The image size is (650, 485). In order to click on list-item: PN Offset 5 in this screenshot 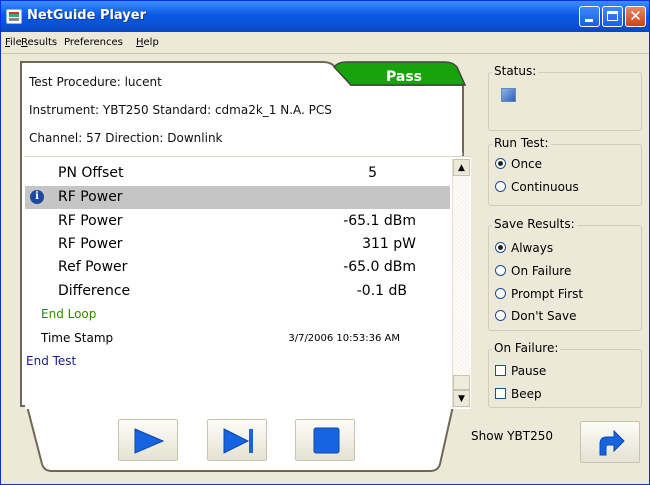, I will do `click(237, 173)`.